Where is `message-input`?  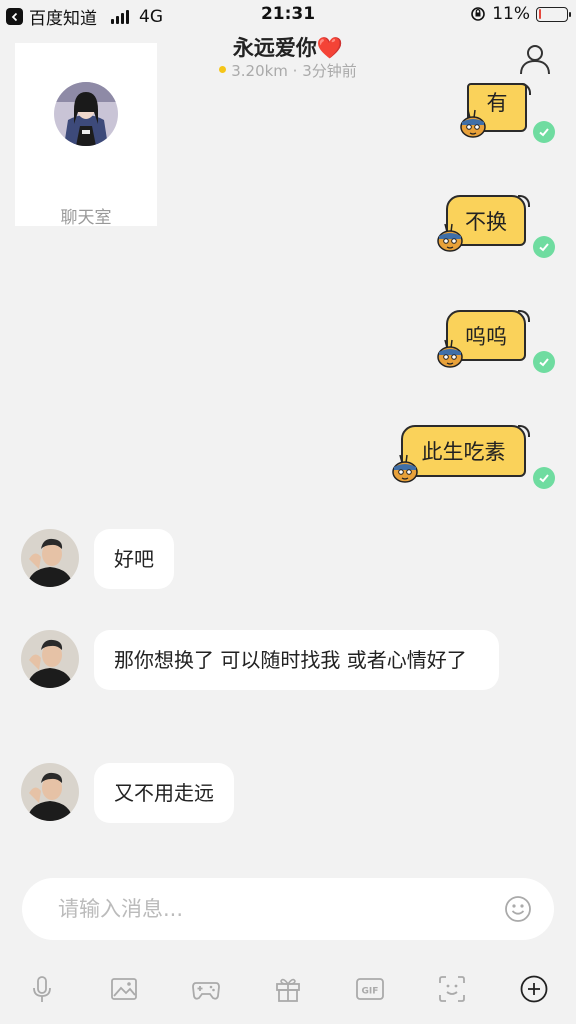
message-input is located at coordinates (268, 909).